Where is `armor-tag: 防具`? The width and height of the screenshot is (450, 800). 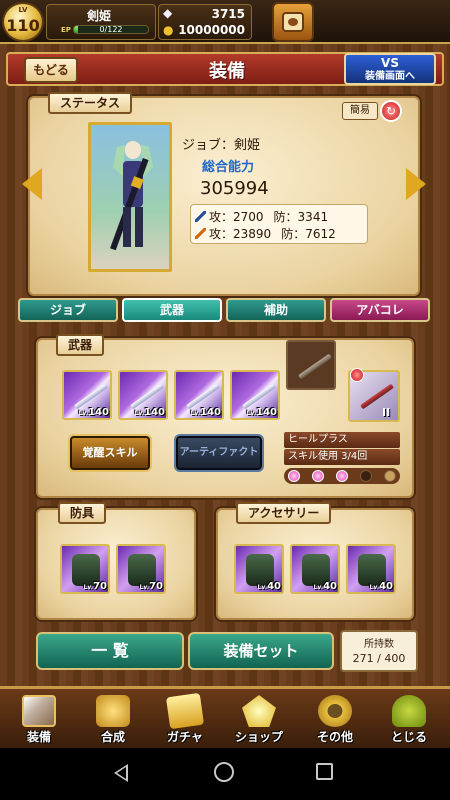 armor-tag: 防具 is located at coordinates (82, 513).